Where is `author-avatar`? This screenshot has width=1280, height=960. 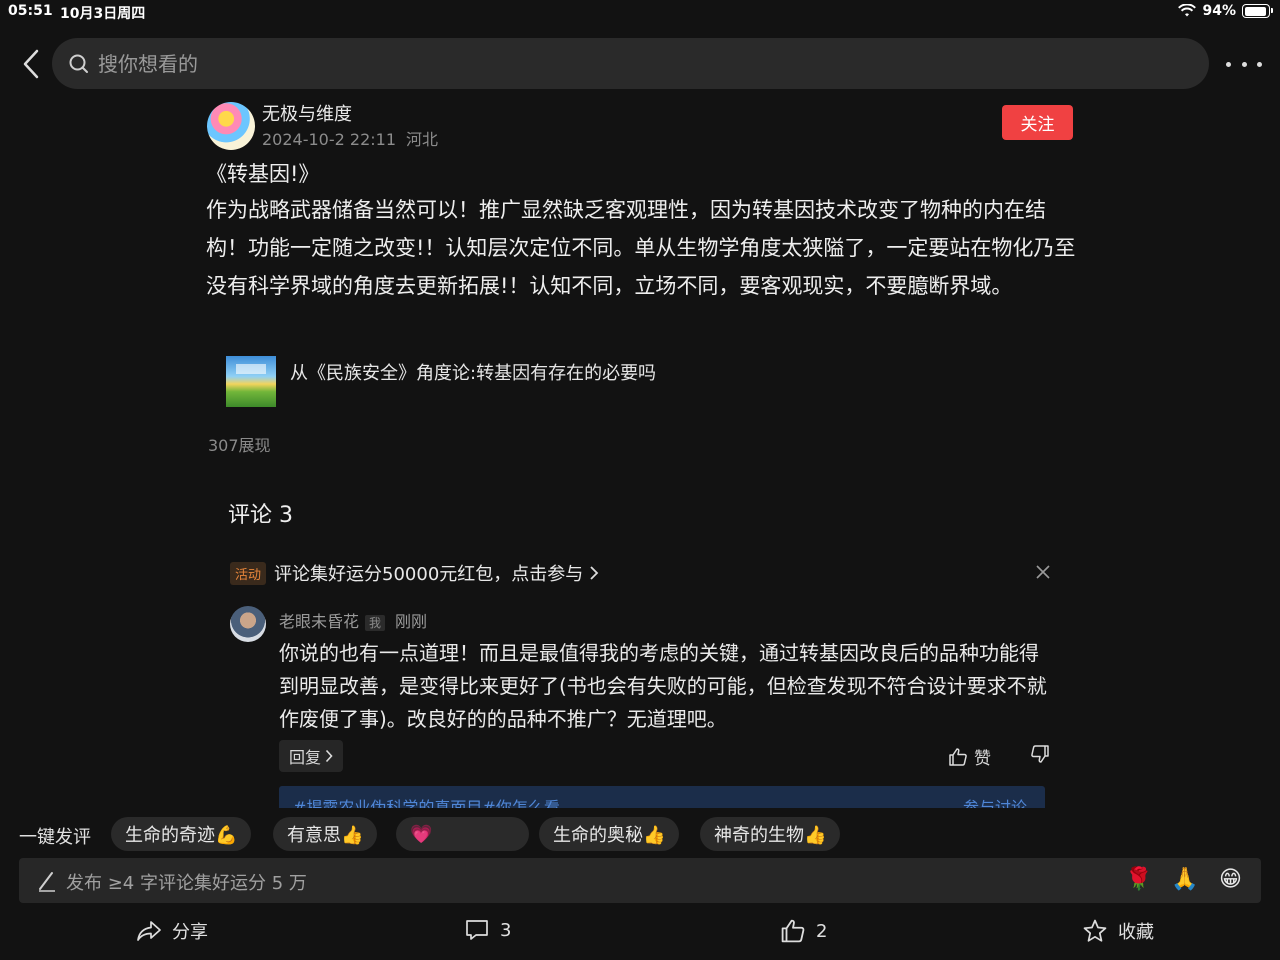
author-avatar is located at coordinates (231, 126).